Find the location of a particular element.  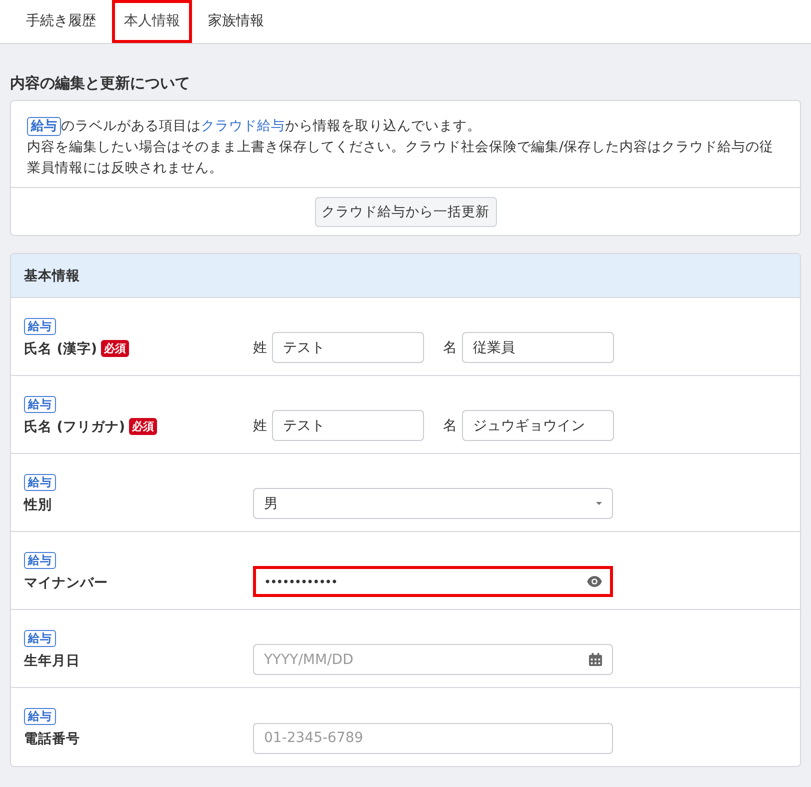

eye-icon is located at coordinates (594, 581).